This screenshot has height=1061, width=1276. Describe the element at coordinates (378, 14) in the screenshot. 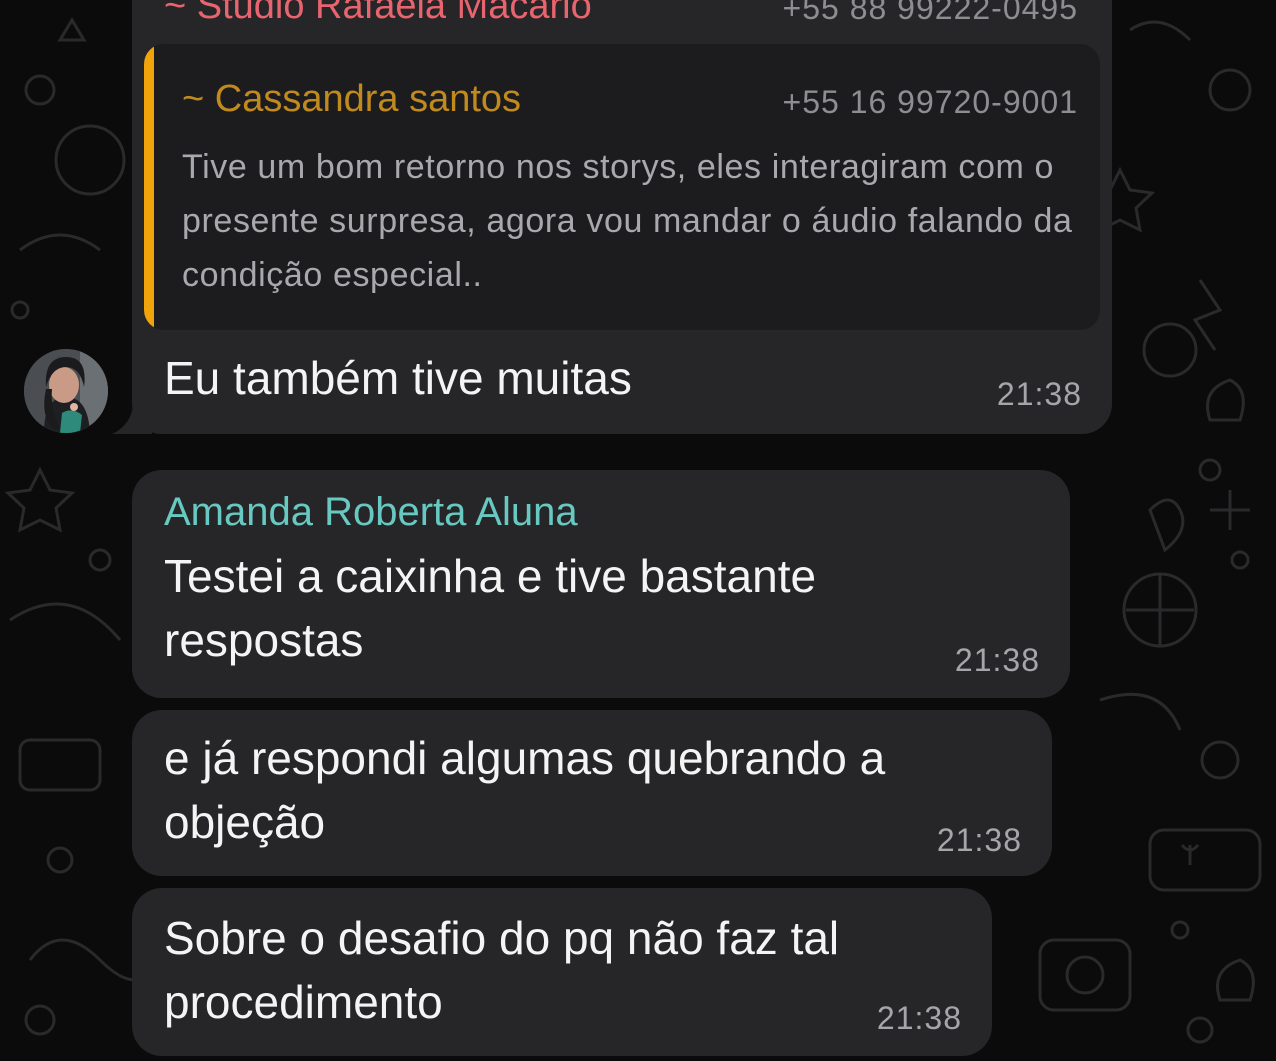

I see `sender-name: ~ Studio Rafaela Macário` at that location.